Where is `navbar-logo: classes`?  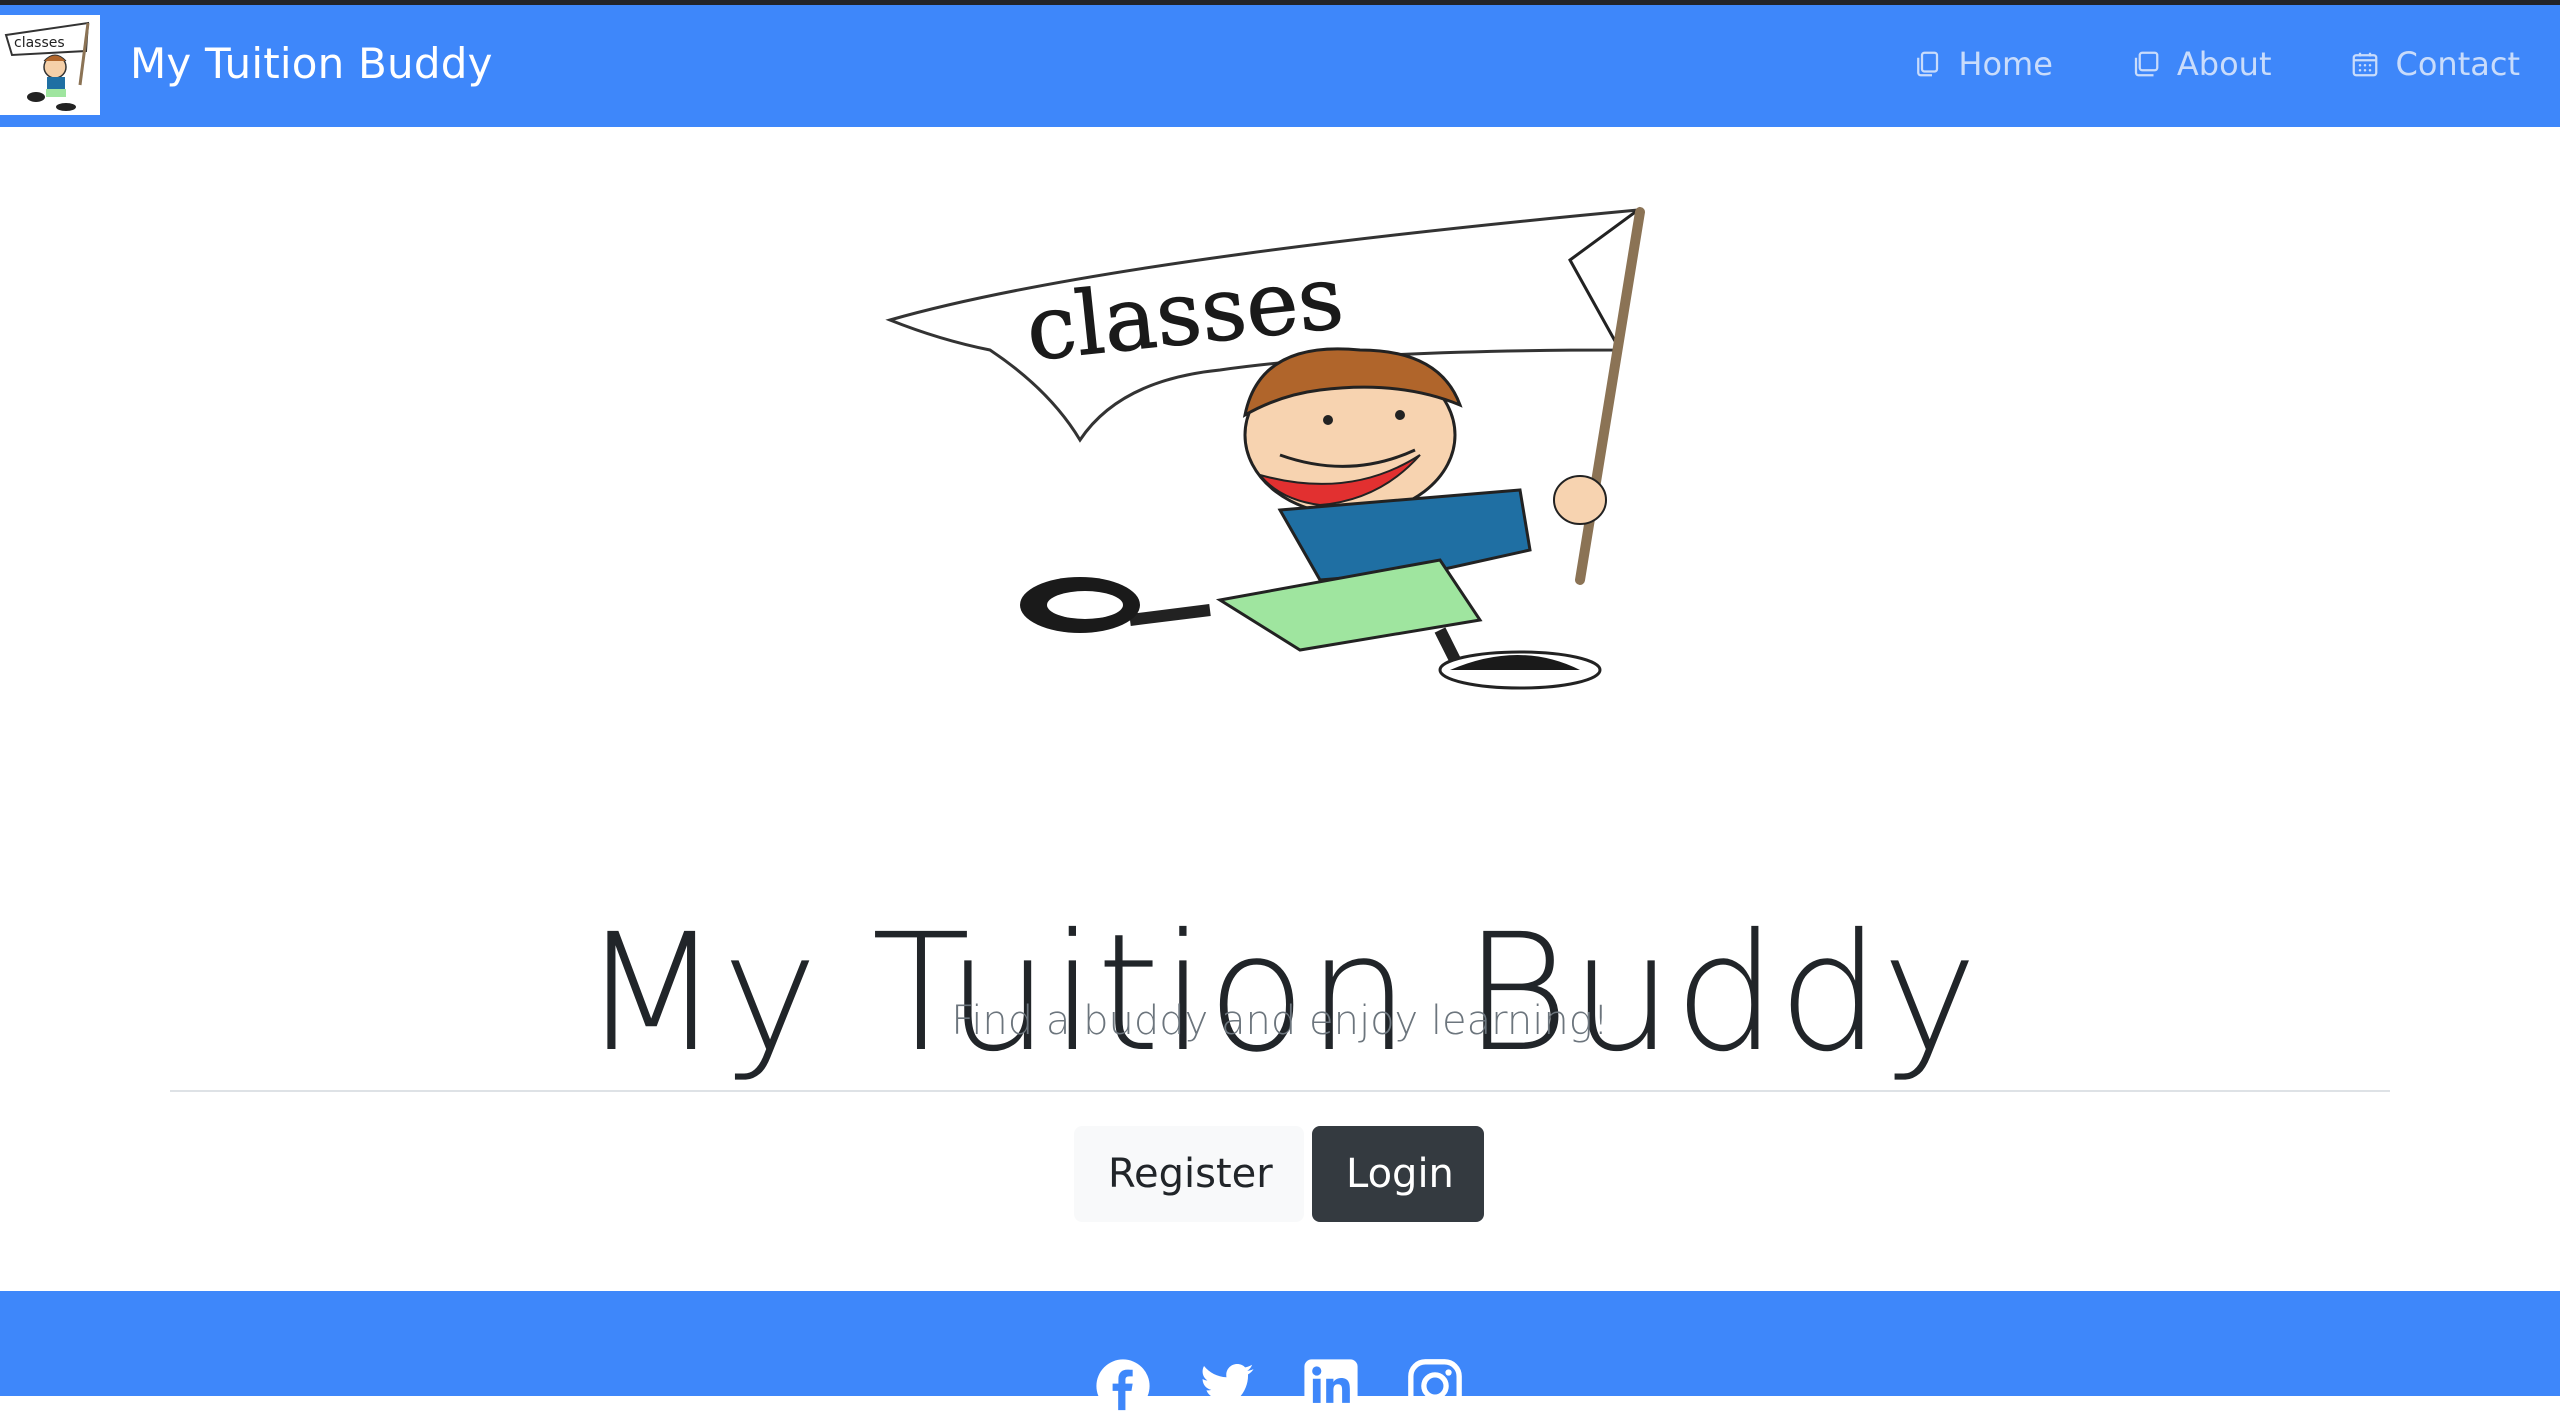 navbar-logo: classes is located at coordinates (50, 65).